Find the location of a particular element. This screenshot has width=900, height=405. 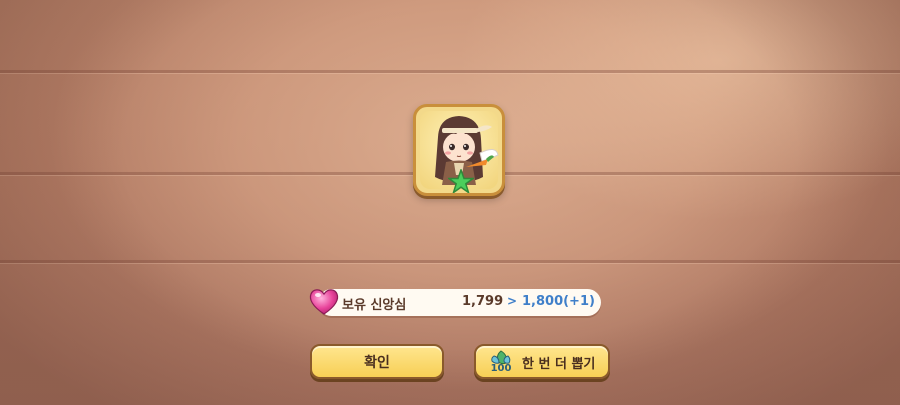

heart-icon is located at coordinates (324, 302).